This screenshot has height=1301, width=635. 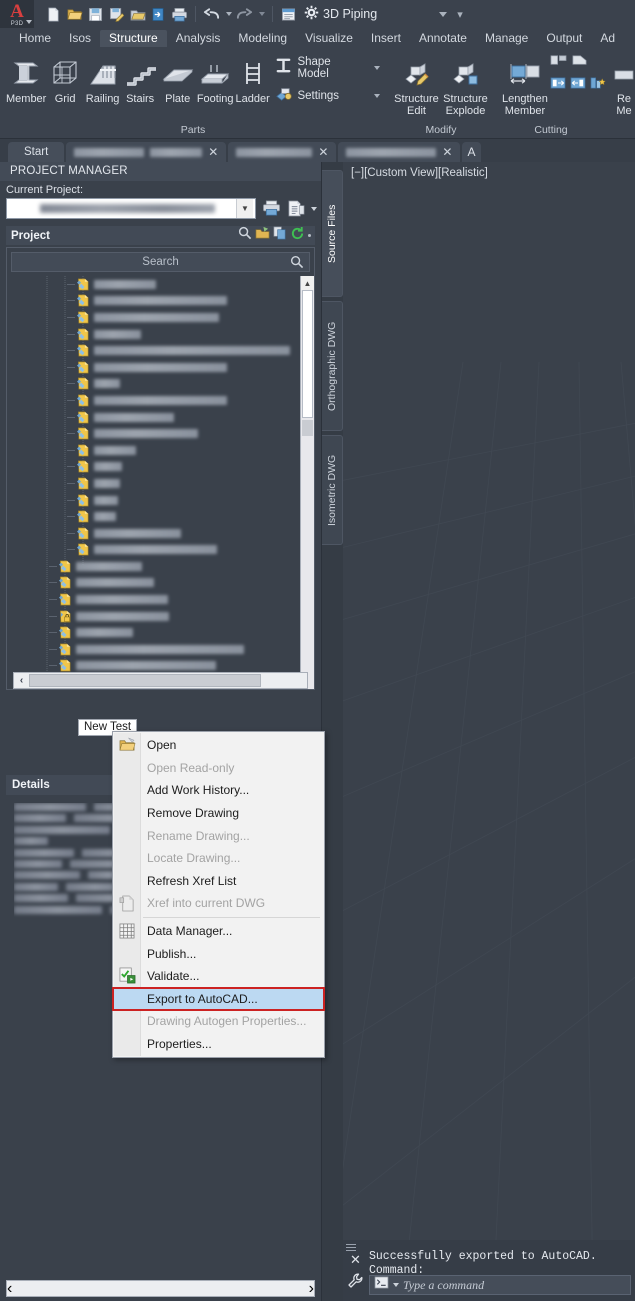 What do you see at coordinates (525, 84) in the screenshot?
I see `lengthen-member-button: Lengthen Member` at bounding box center [525, 84].